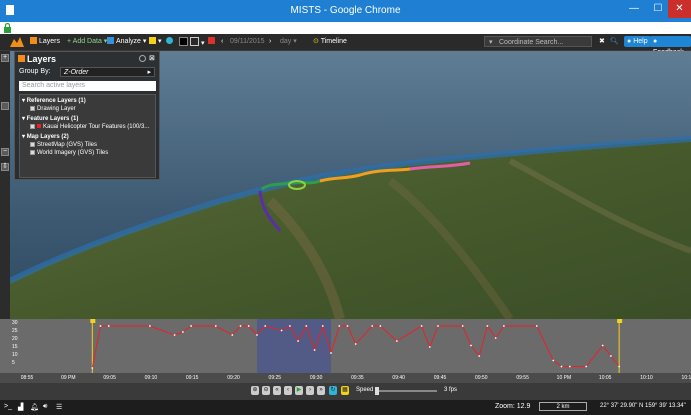  Describe the element at coordinates (288, 390) in the screenshot. I see `step-back-button: ‹` at that location.